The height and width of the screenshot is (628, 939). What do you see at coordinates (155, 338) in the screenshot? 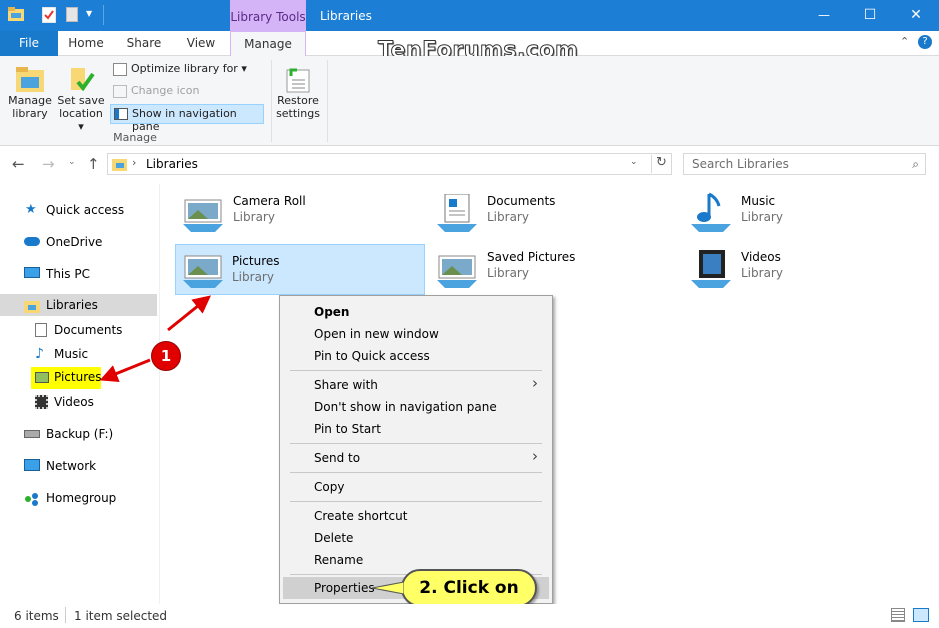
I see `annotation-arrows` at bounding box center [155, 338].